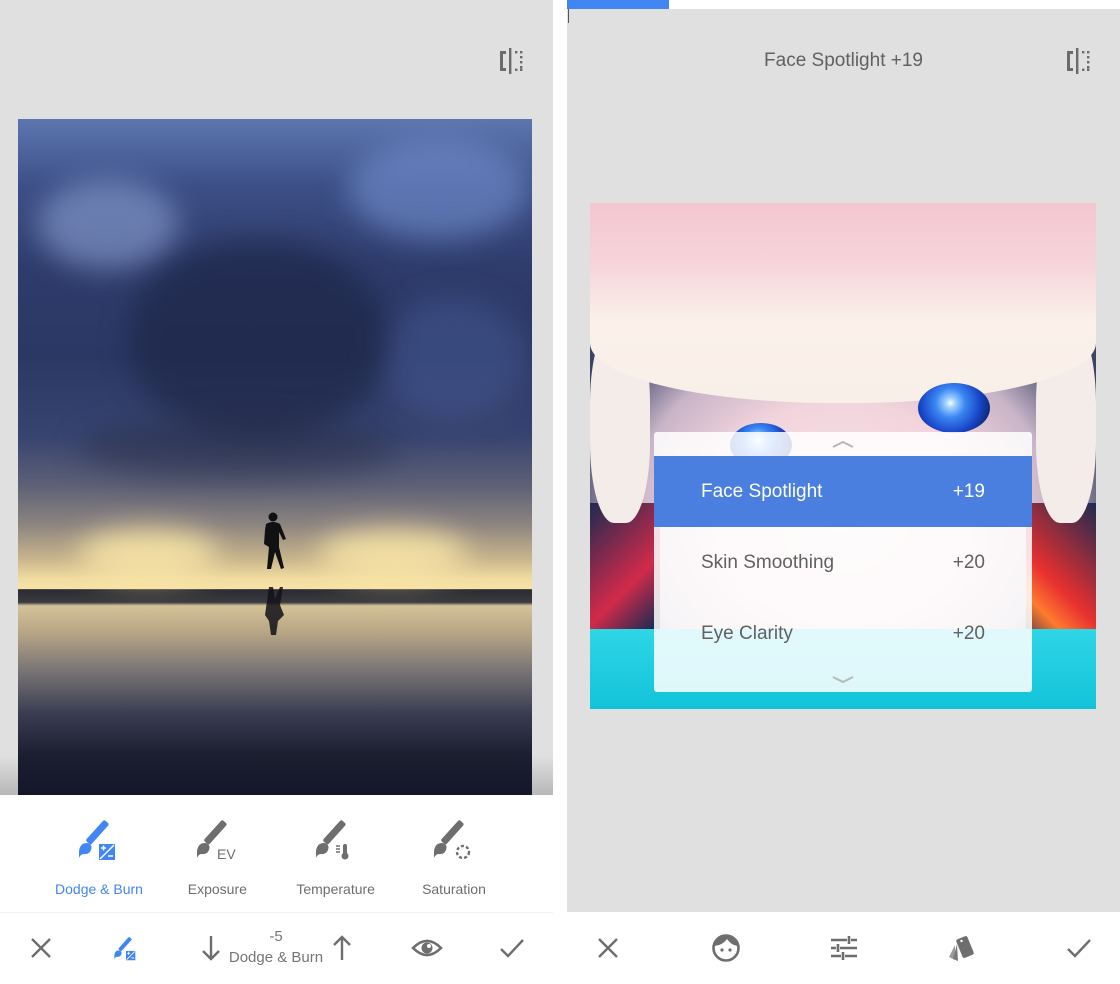 This screenshot has width=1120, height=984. I want to click on tool-label: Saturation, so click(454, 889).